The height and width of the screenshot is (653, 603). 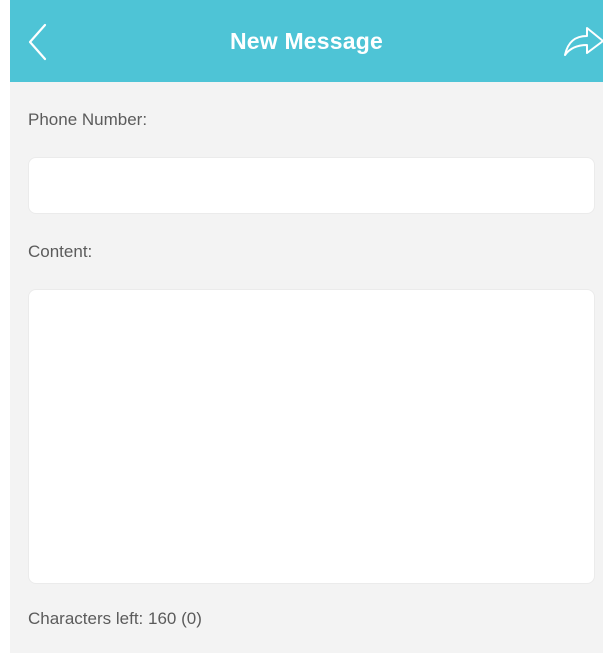 I want to click on phone-number-input, so click(x=311, y=185).